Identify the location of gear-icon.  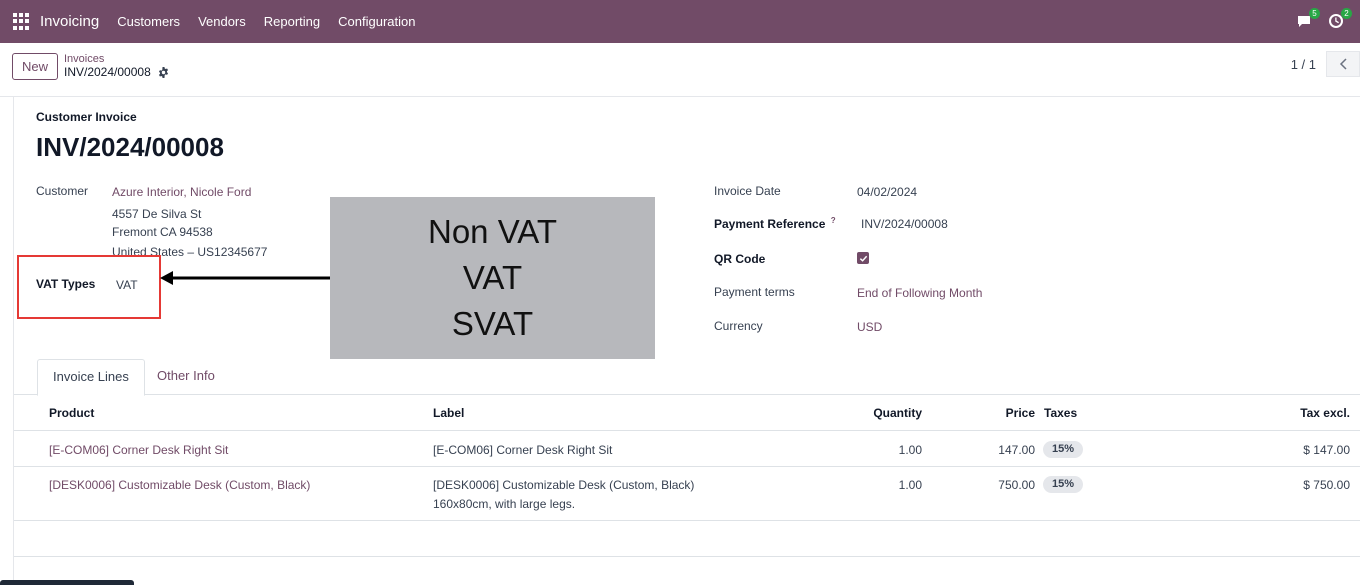
(163, 72).